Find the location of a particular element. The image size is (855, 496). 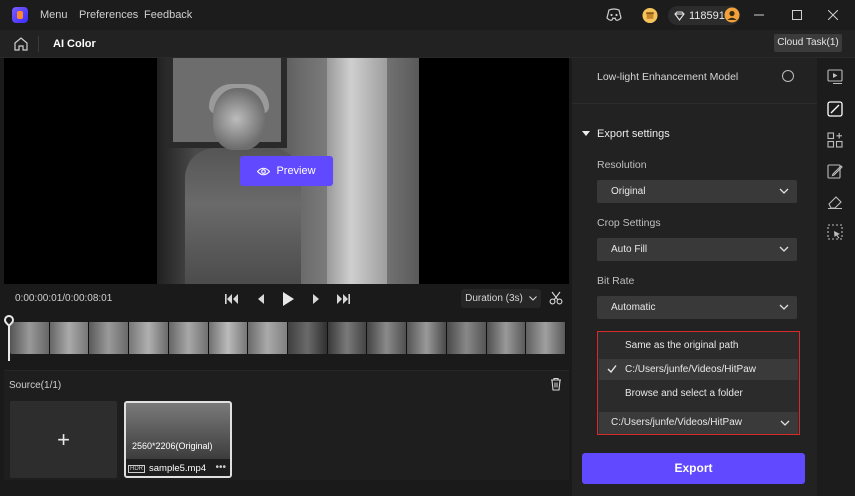

hdr-badge: HDR is located at coordinates (136, 468).